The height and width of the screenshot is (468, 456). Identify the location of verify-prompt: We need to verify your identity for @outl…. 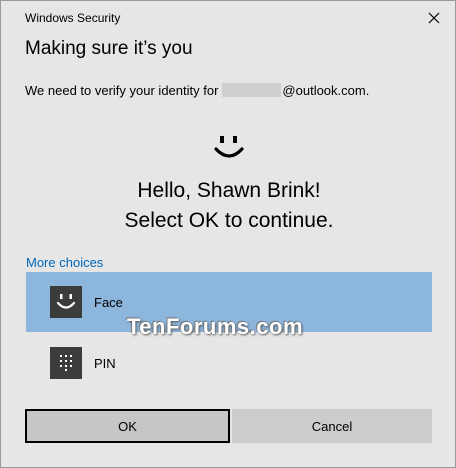
(197, 90).